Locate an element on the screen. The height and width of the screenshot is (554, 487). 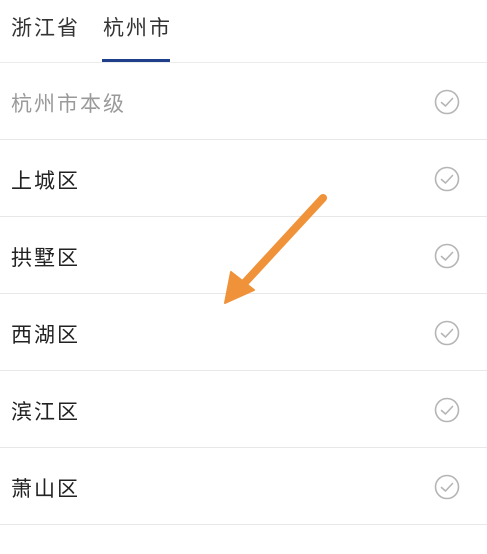
tab-province: 浙江省 is located at coordinates (45, 27).